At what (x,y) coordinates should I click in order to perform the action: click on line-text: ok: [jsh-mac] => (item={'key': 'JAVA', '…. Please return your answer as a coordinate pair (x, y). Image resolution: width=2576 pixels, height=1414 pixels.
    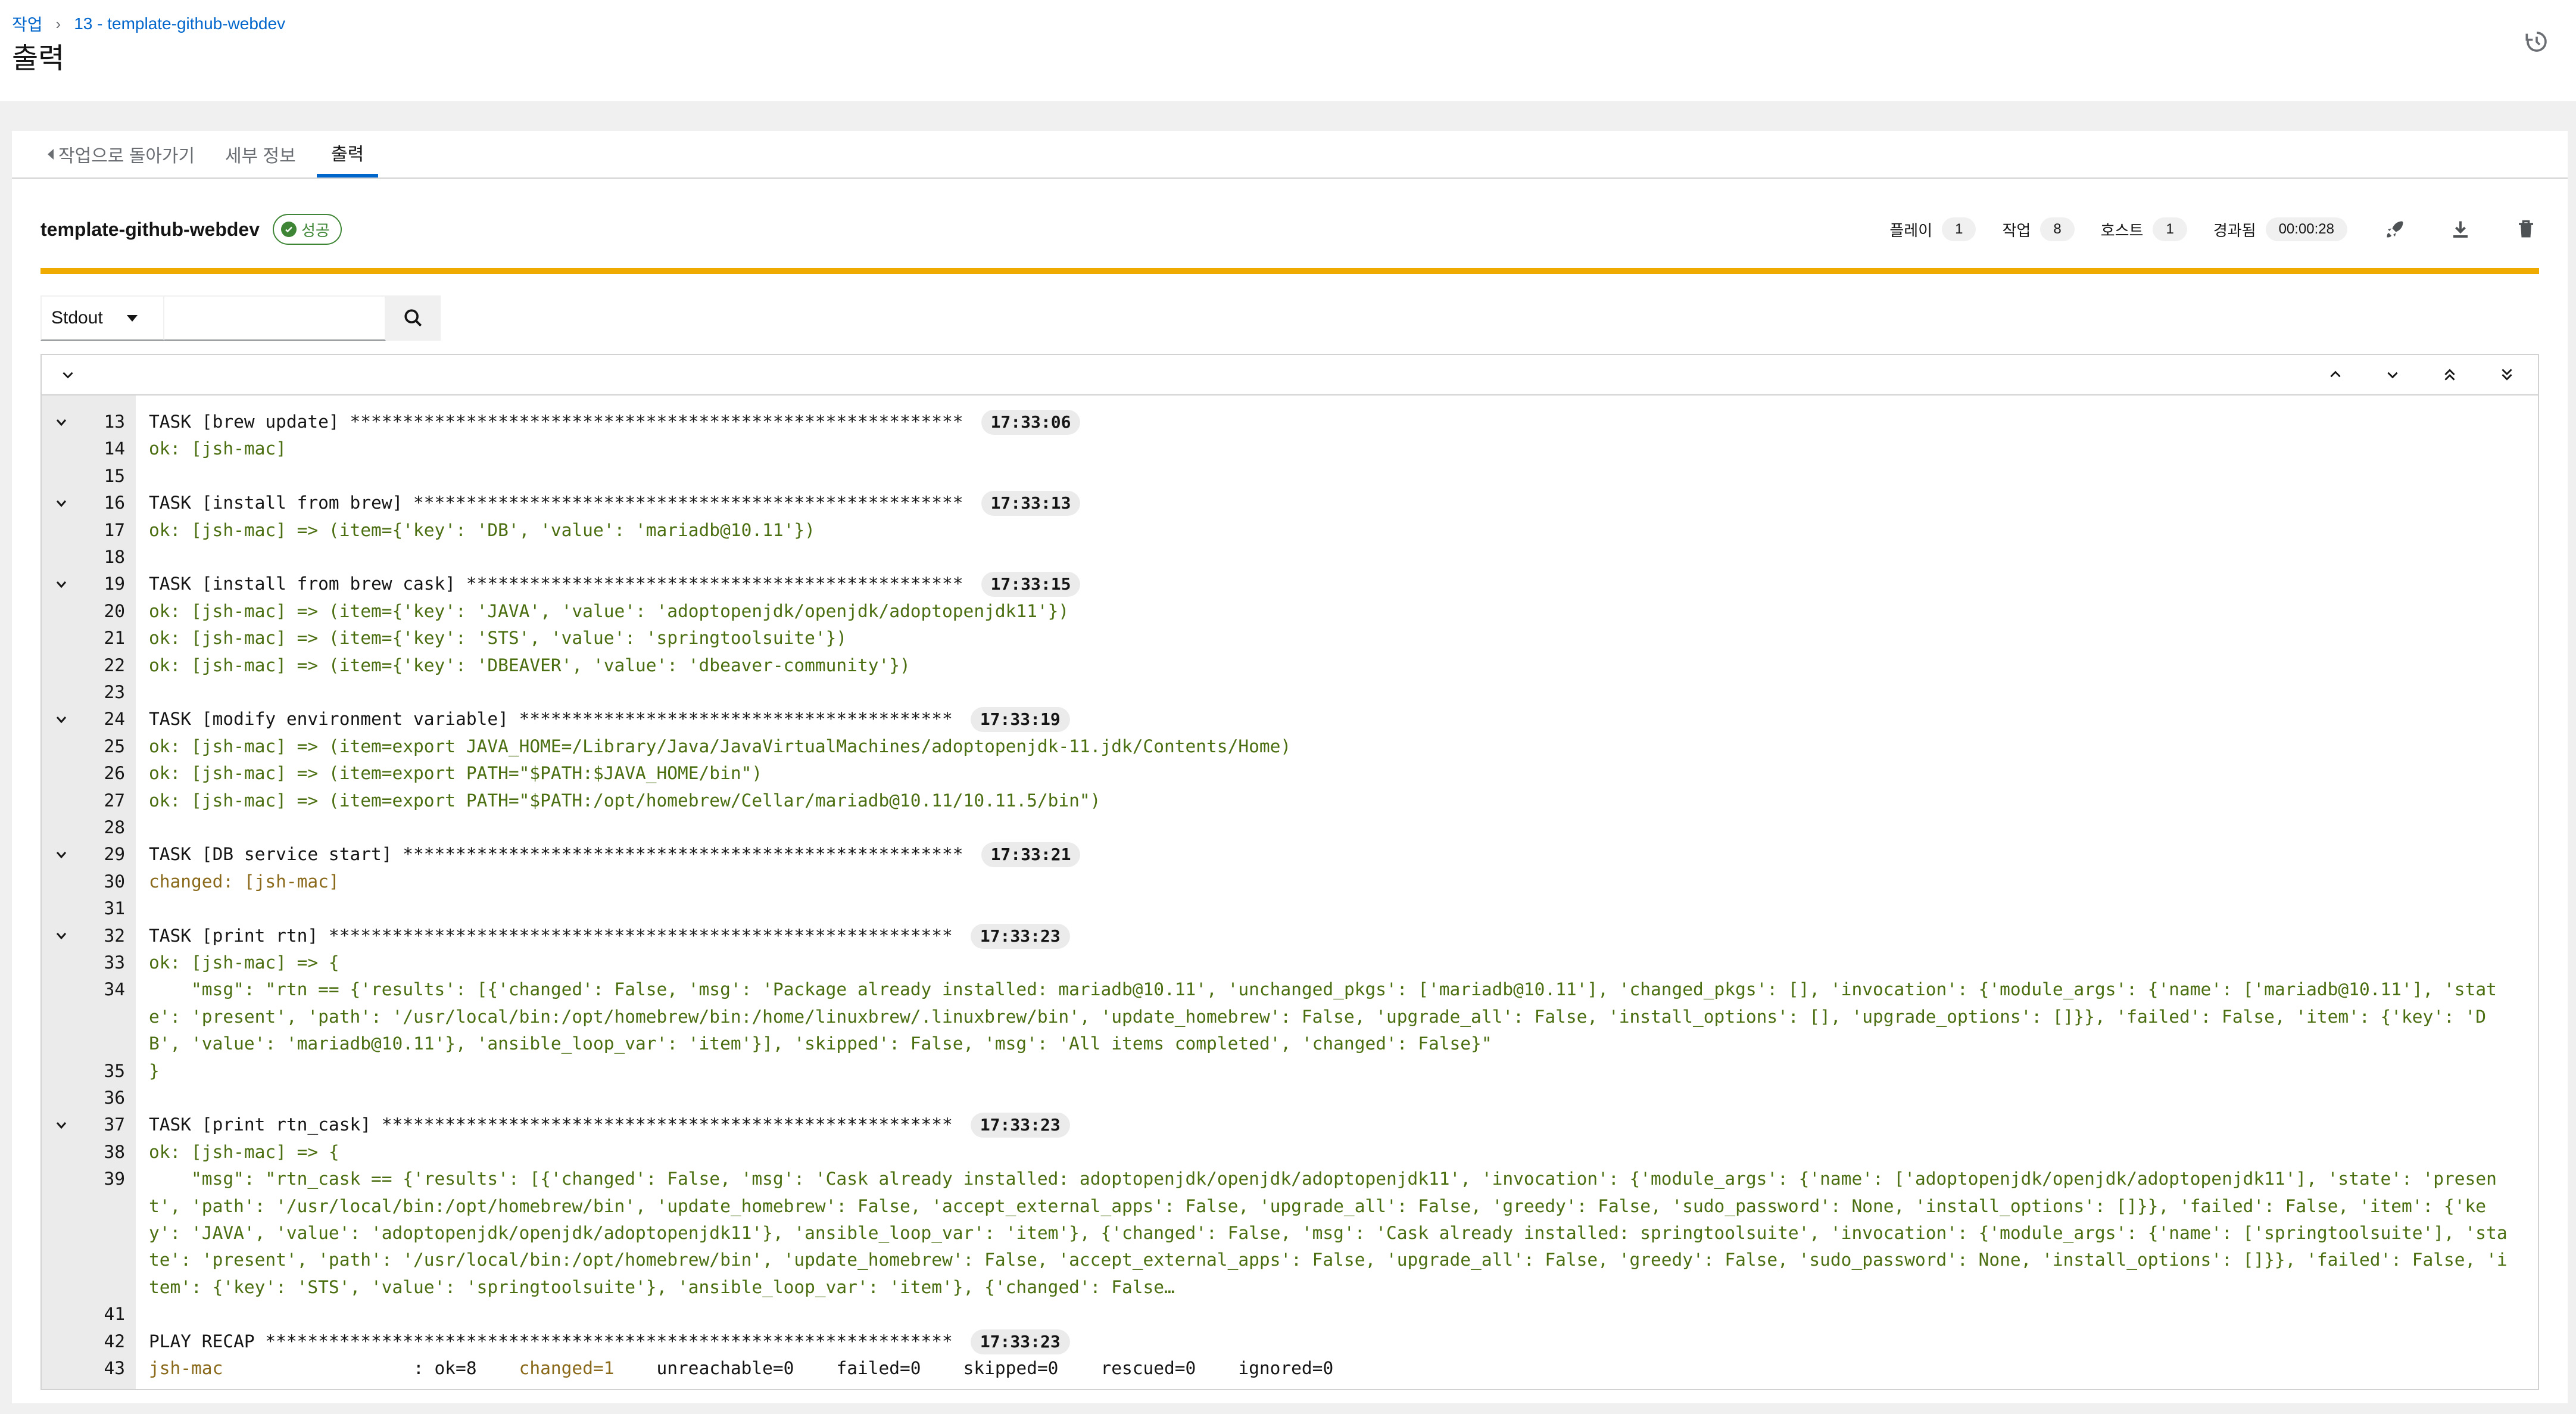
    Looking at the image, I should click on (1331, 611).